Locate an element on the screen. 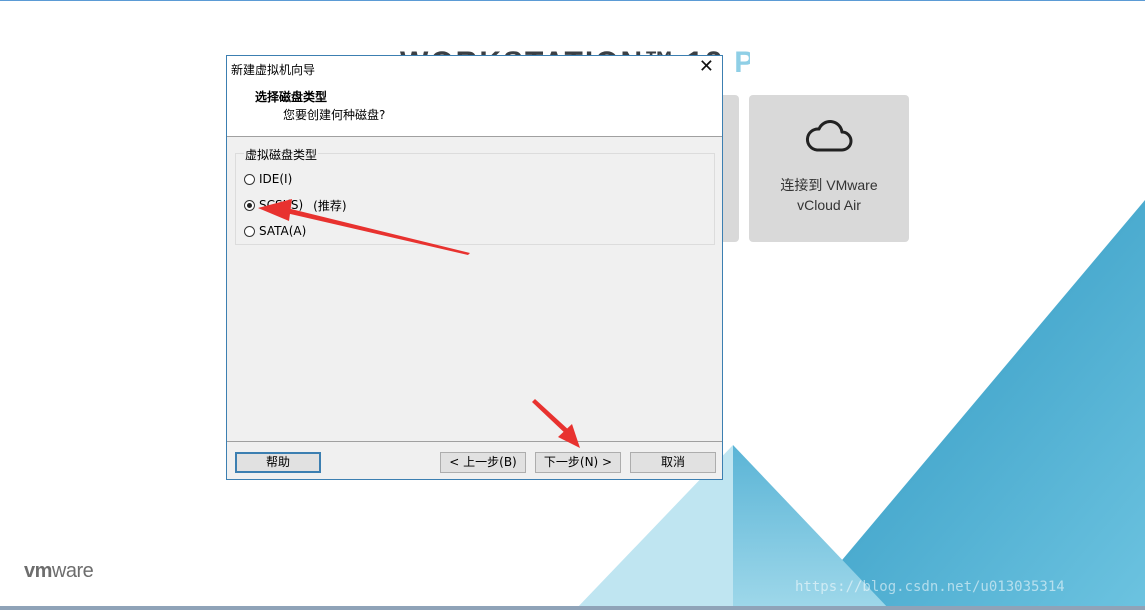  cancel-button: 取消 is located at coordinates (673, 462).